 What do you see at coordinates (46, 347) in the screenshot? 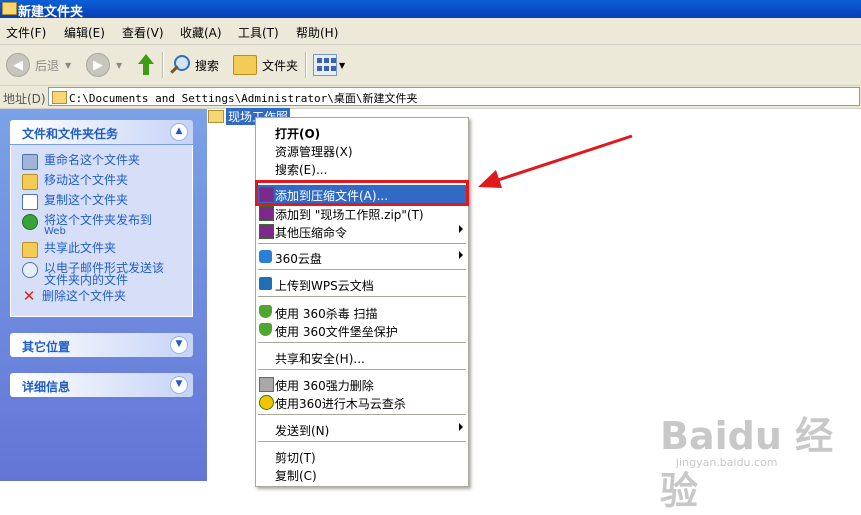
I see `other-places-title: 其它位置` at bounding box center [46, 347].